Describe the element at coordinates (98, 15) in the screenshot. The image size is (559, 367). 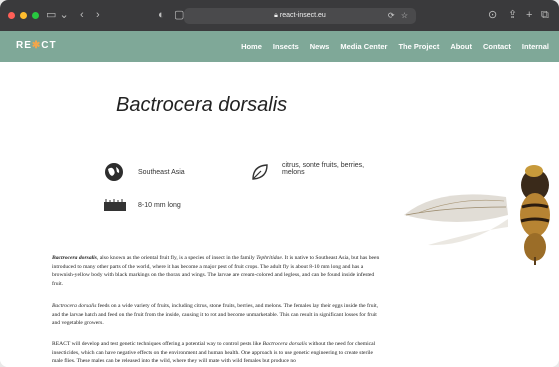
I see `forward-icon: ›` at that location.